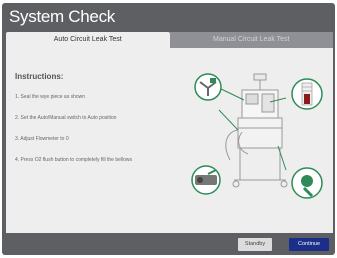 This screenshot has height=258, width=337. Describe the element at coordinates (256, 130) in the screenshot. I see `anesthesia-machine-icon` at that location.